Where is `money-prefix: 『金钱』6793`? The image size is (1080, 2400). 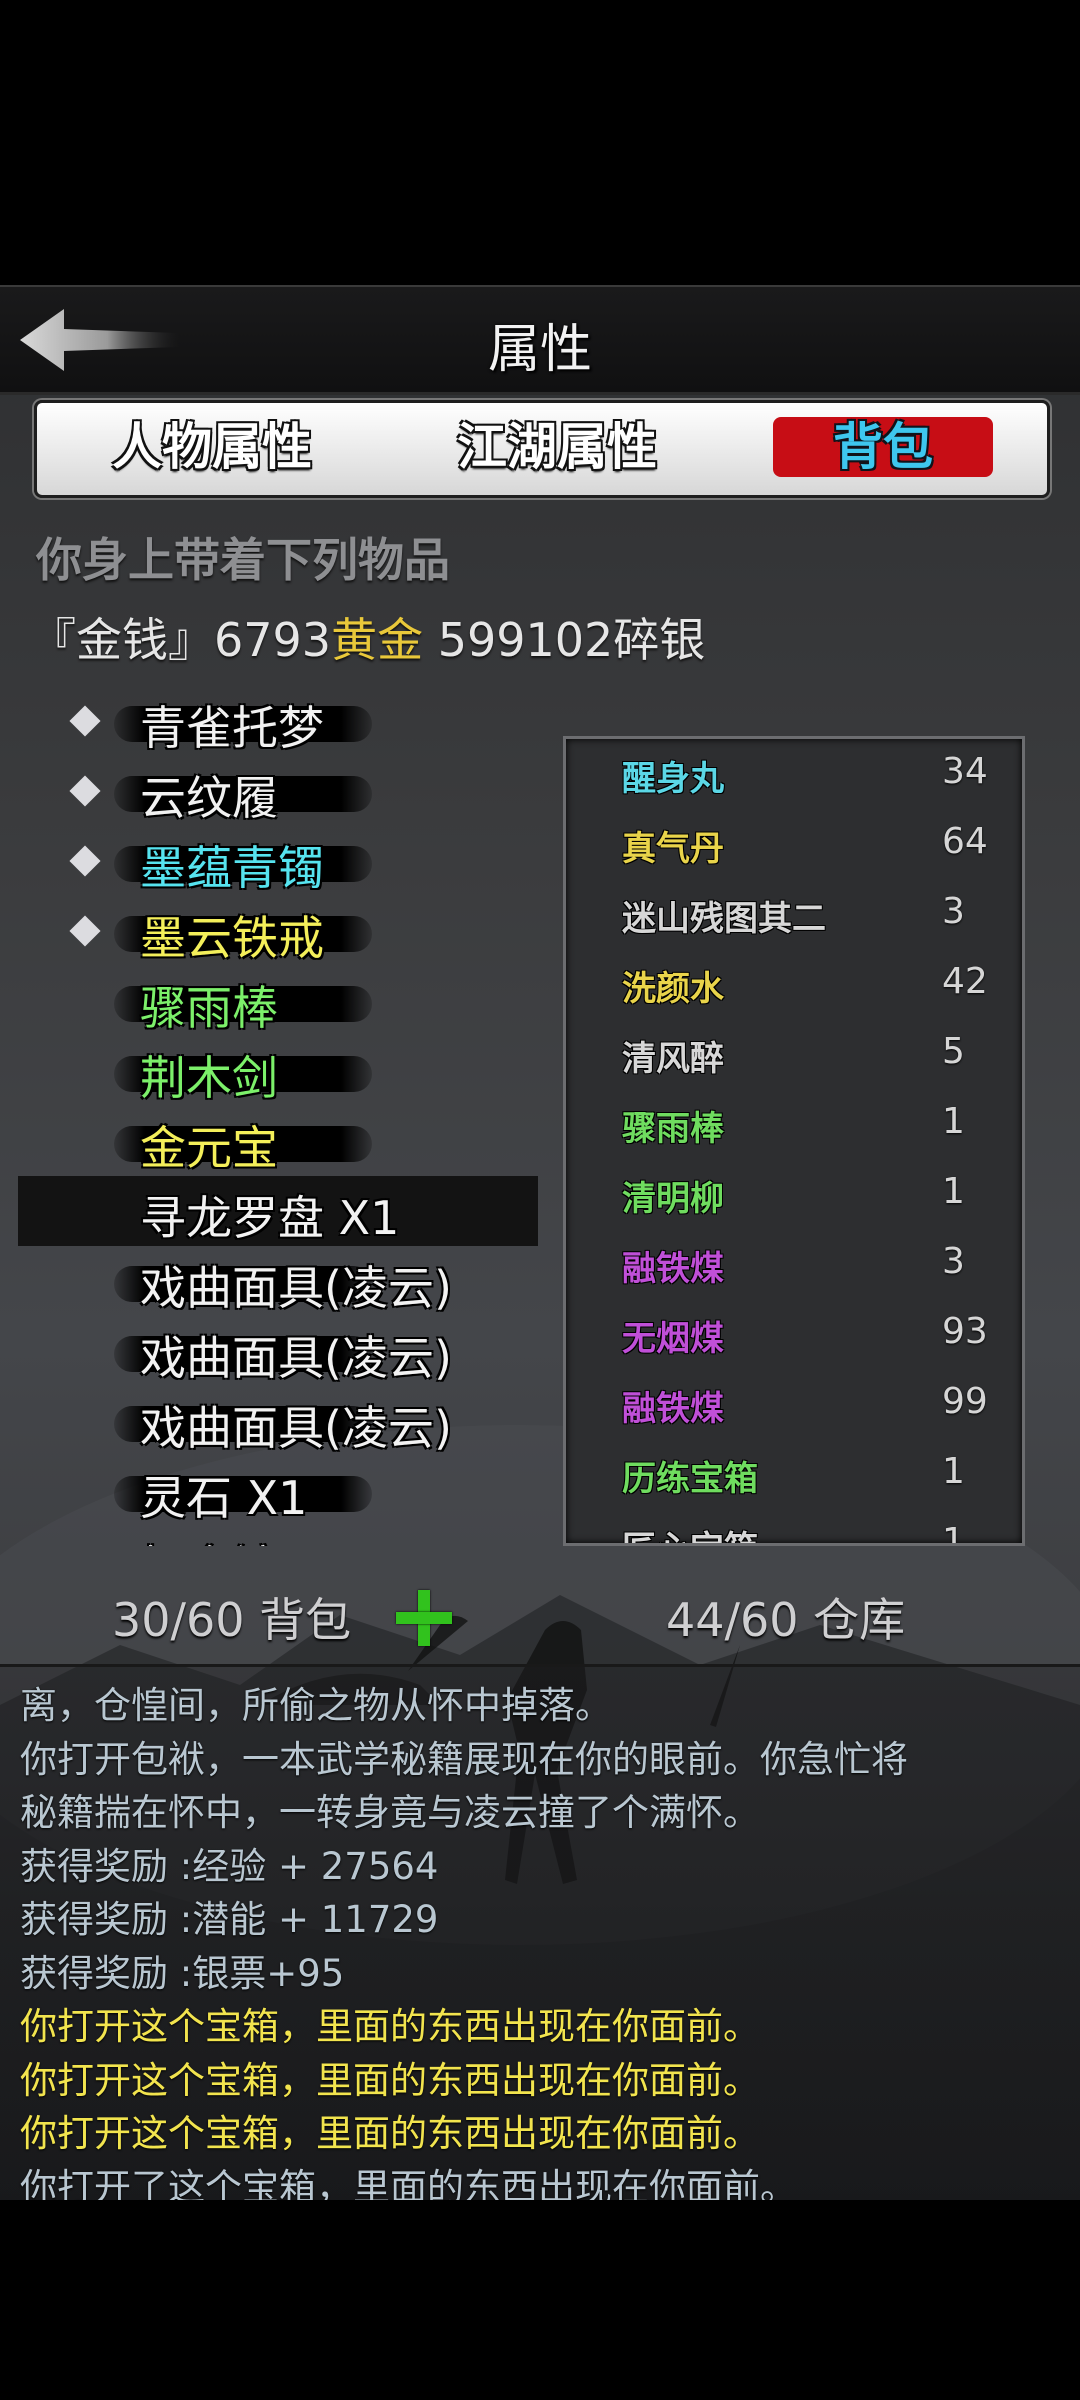 money-prefix: 『金钱』6793 is located at coordinates (181, 640).